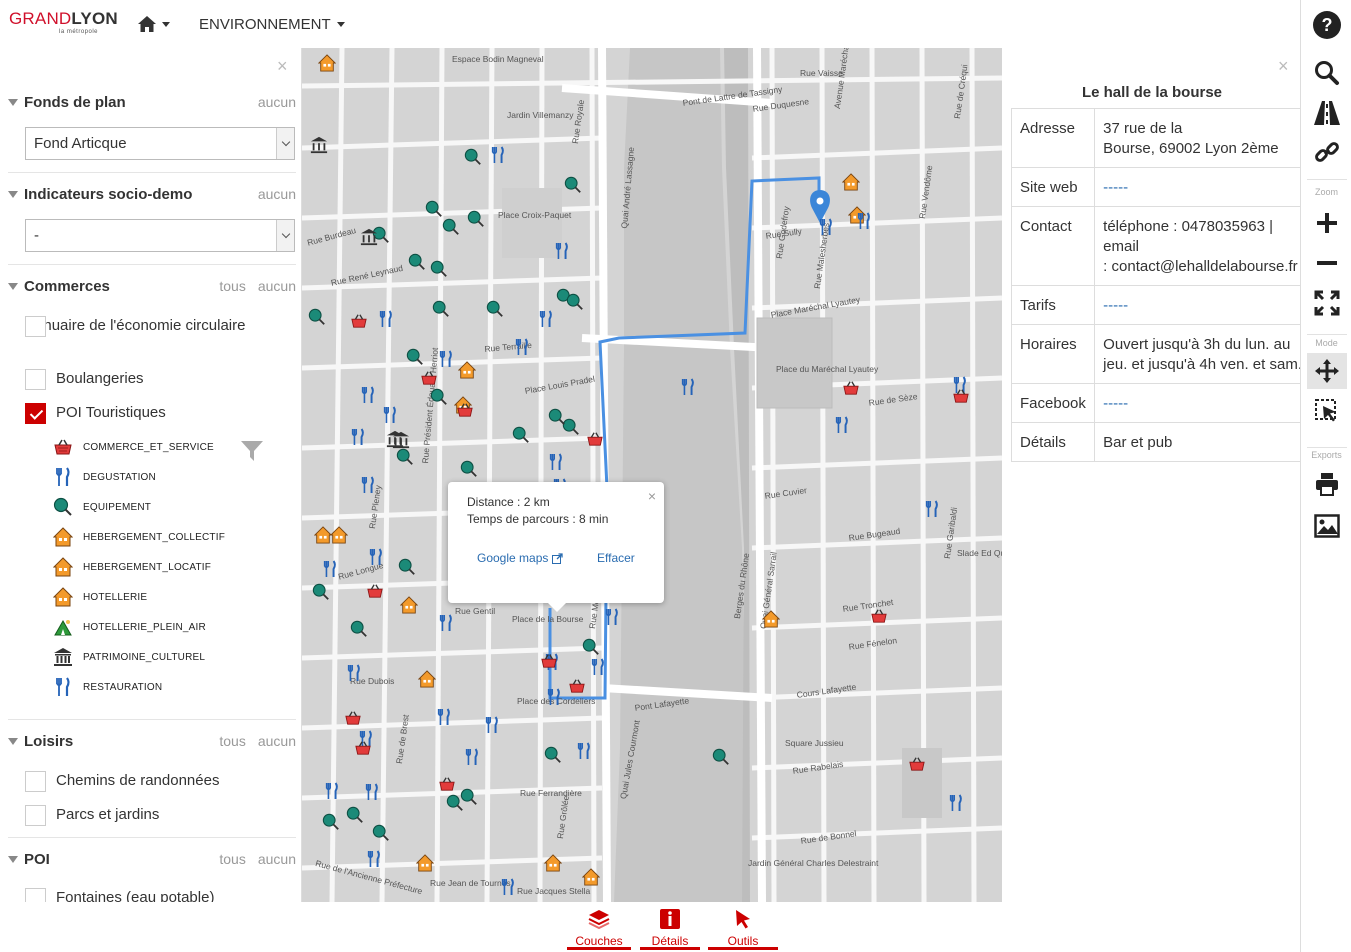 The image size is (1351, 952). Describe the element at coordinates (119, 895) in the screenshot. I see `layer-fontaines: Fontaines (eau potable)` at that location.